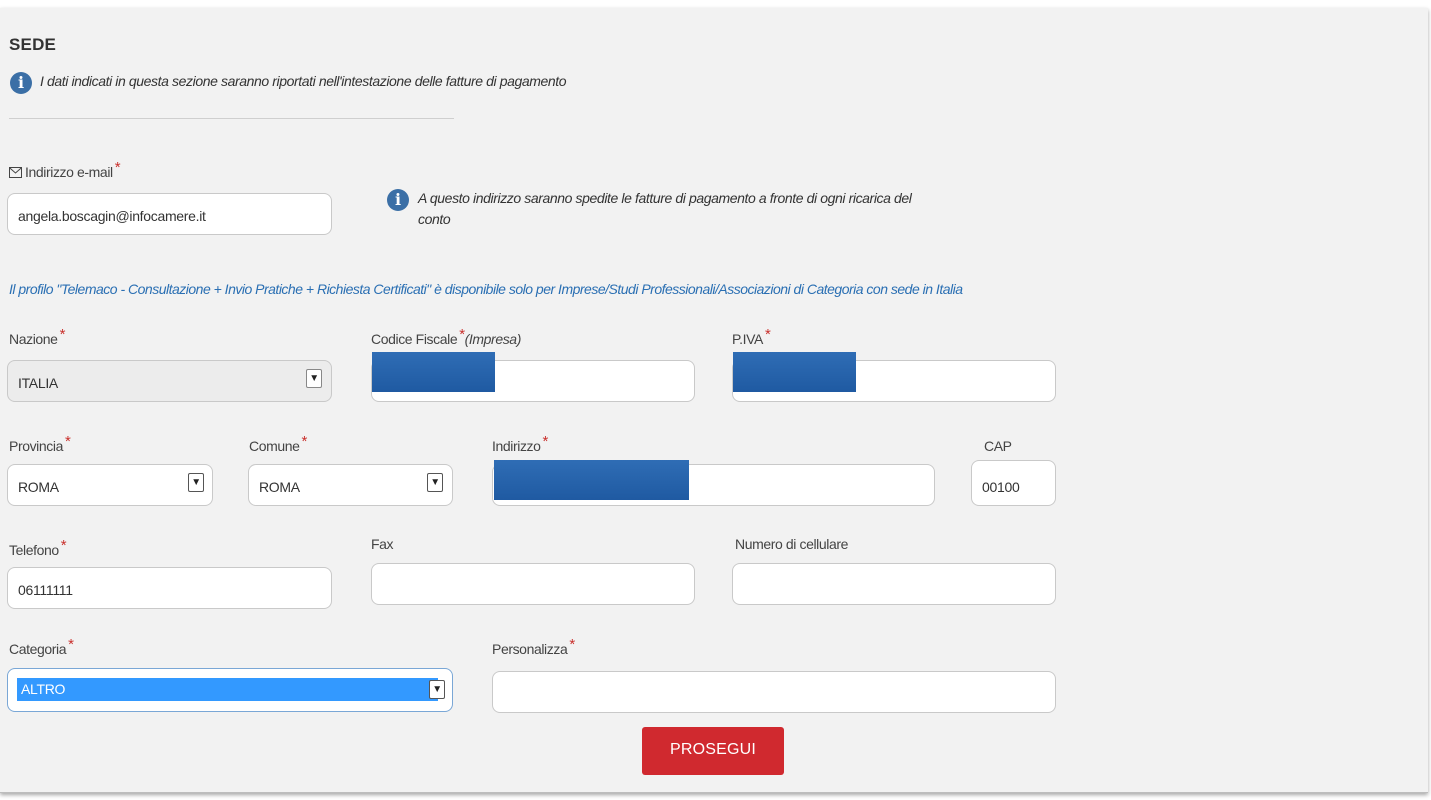 The width and height of the screenshot is (1431, 800). Describe the element at coordinates (382, 544) in the screenshot. I see `fax-label: Fax` at that location.